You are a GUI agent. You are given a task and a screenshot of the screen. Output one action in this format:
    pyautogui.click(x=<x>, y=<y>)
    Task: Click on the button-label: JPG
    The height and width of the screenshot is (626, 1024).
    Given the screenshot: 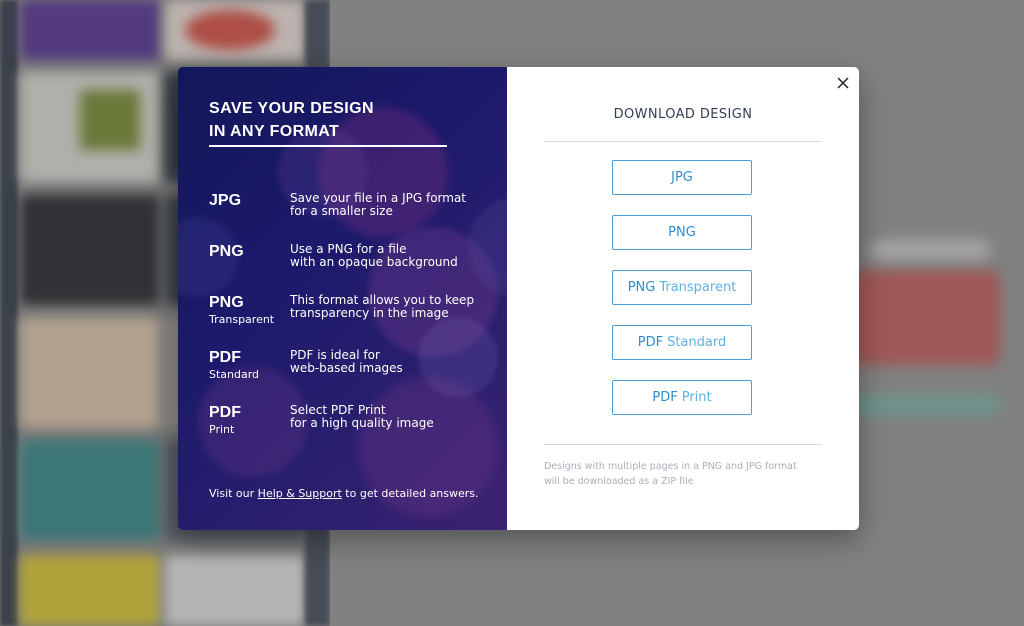 What is the action you would take?
    pyautogui.click(x=682, y=177)
    